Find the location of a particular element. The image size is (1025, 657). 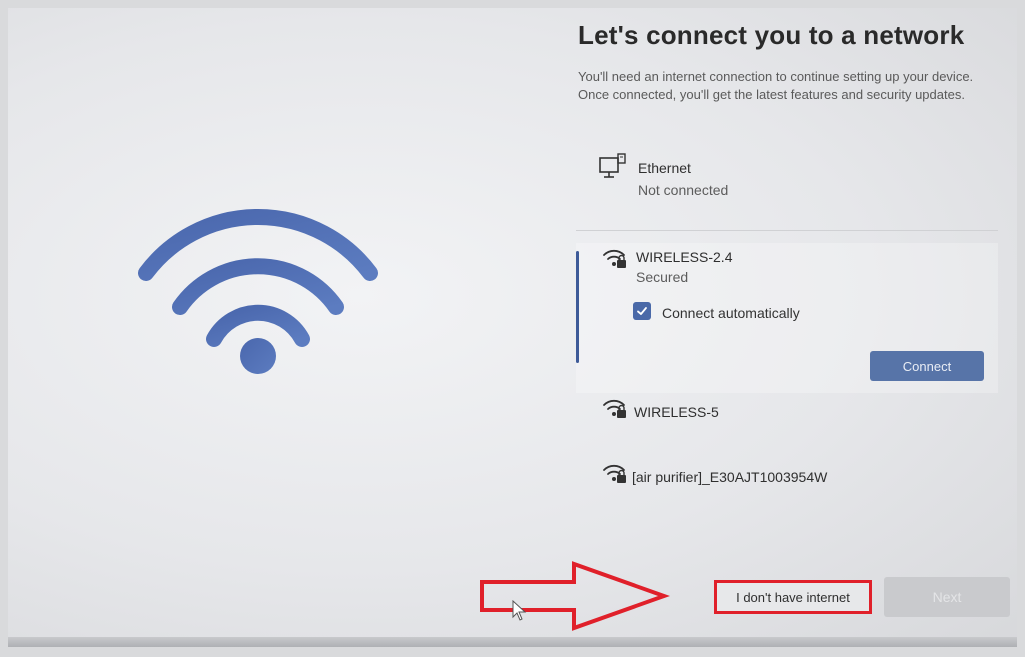

connect-button: Connect is located at coordinates (927, 366).